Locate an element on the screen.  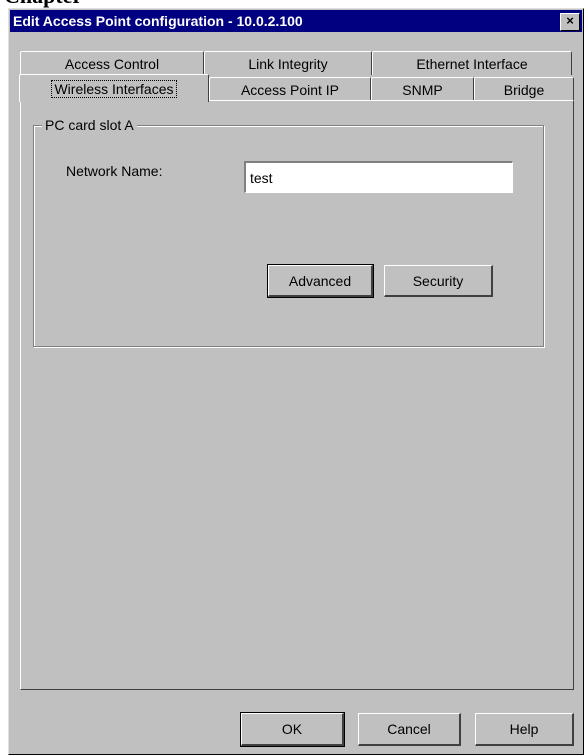
cancel-button: Cancel is located at coordinates (409, 729).